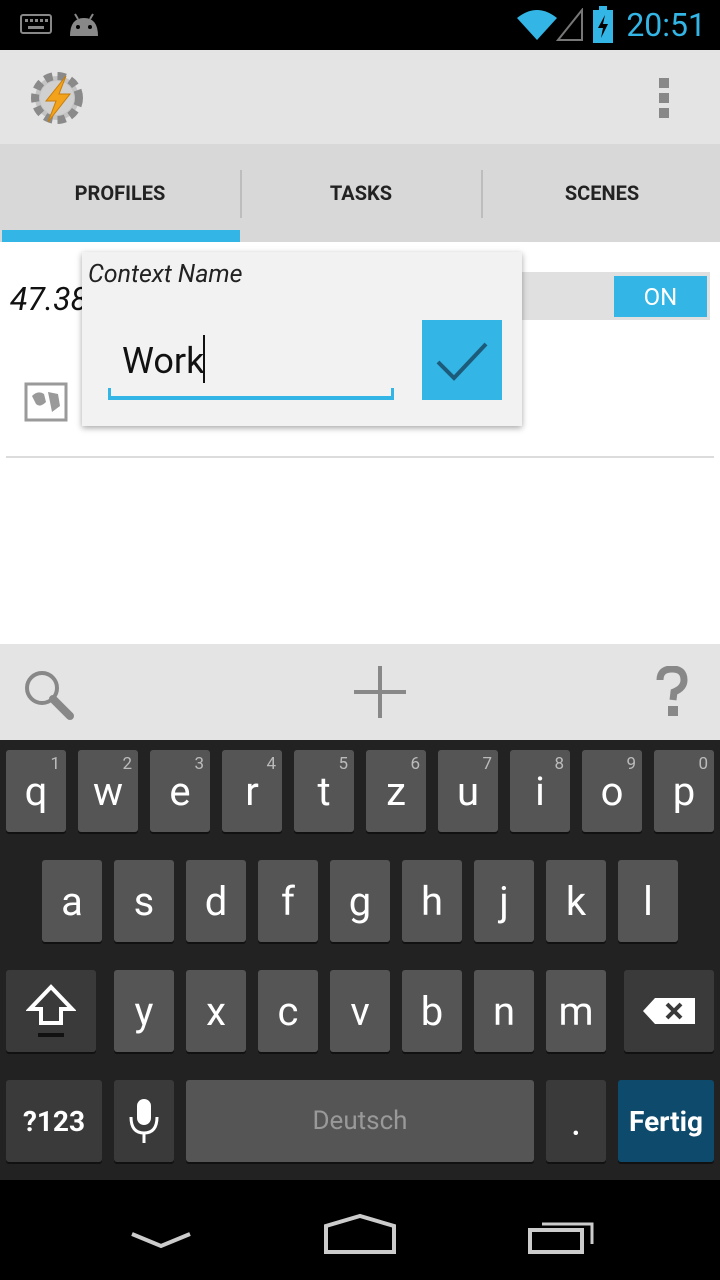 The height and width of the screenshot is (1280, 720). Describe the element at coordinates (288, 1011) in the screenshot. I see `key-c: c` at that location.